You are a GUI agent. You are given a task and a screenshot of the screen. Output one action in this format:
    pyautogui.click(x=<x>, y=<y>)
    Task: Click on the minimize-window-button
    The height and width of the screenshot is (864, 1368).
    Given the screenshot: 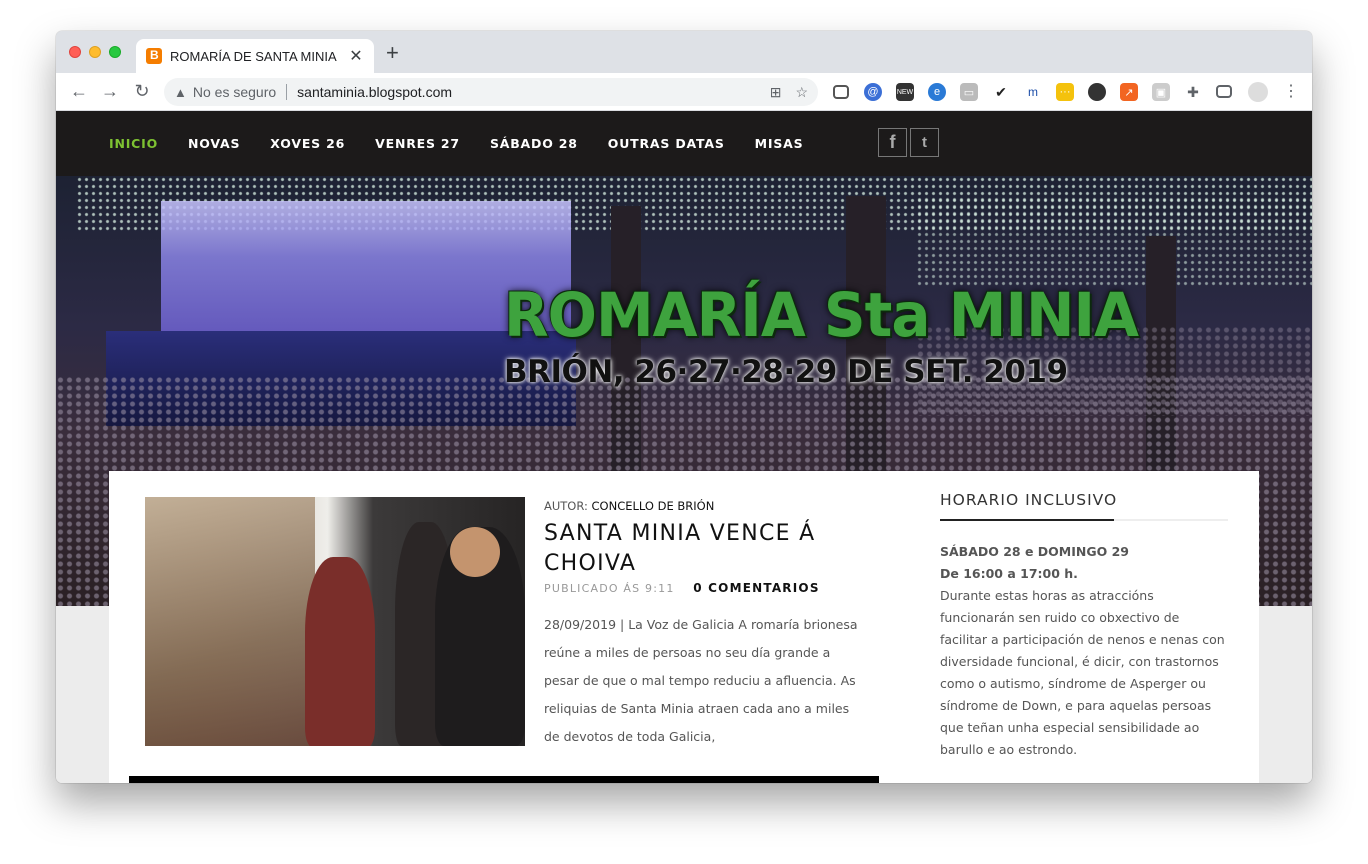 What is the action you would take?
    pyautogui.click(x=95, y=52)
    